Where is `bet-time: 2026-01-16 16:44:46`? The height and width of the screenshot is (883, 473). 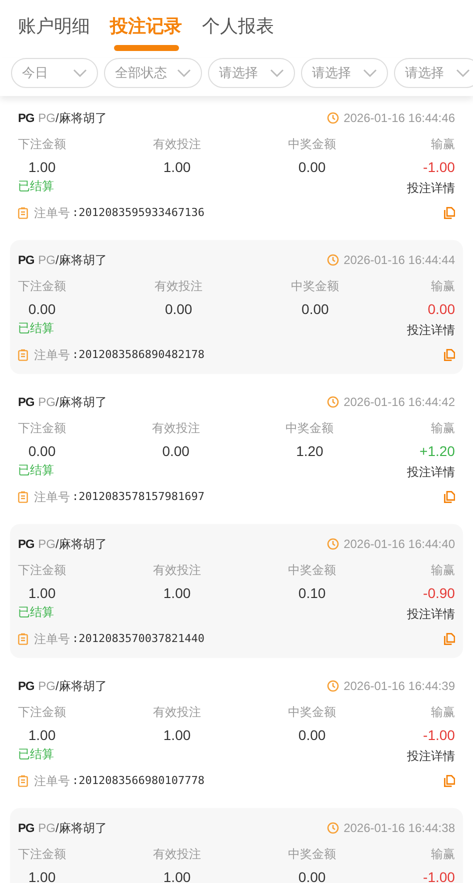
bet-time: 2026-01-16 16:44:46 is located at coordinates (399, 118).